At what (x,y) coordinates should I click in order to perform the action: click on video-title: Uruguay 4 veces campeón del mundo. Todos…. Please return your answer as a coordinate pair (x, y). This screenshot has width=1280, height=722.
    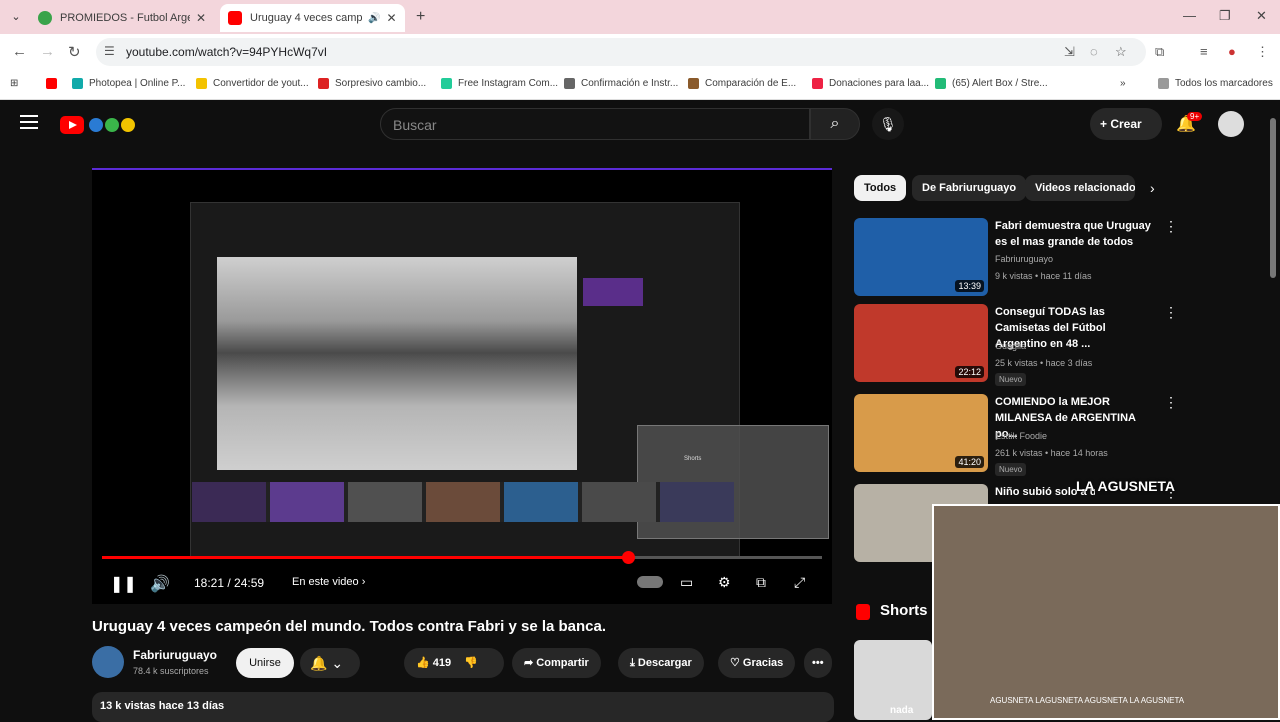
    Looking at the image, I should click on (349, 626).